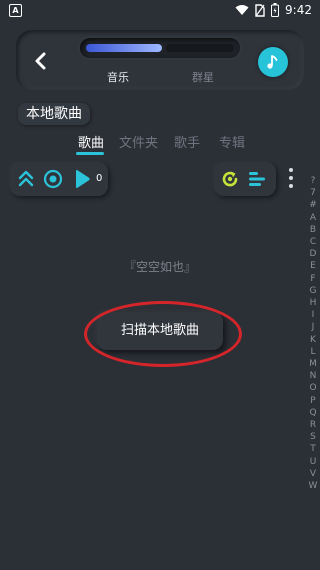 The image size is (320, 570). Describe the element at coordinates (313, 266) in the screenshot. I see `index-letter: E` at that location.